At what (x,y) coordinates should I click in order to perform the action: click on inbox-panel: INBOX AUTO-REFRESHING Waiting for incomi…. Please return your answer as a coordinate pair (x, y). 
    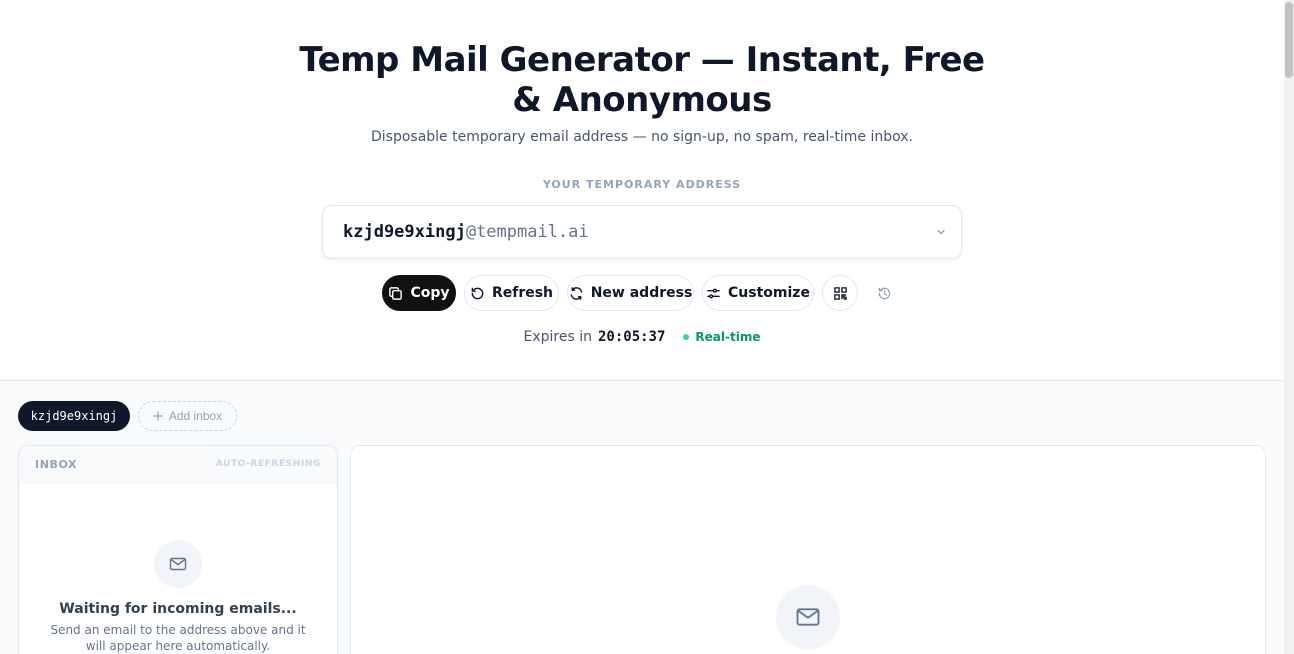
    Looking at the image, I should click on (178, 549).